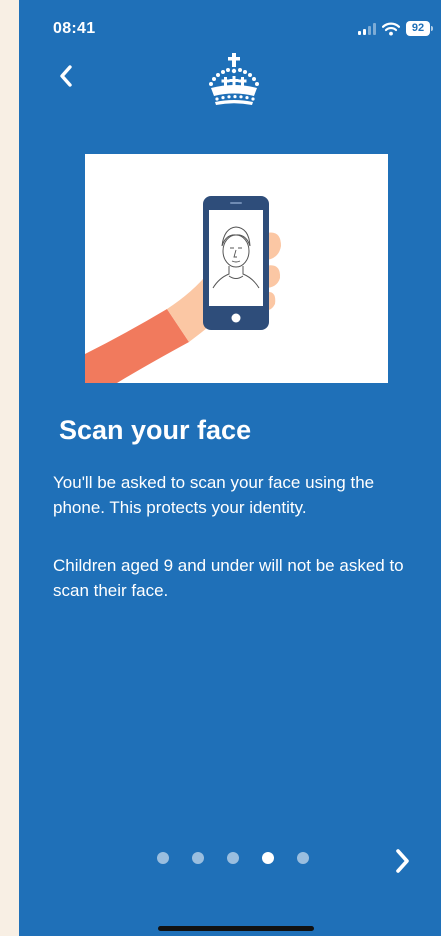 This screenshot has height=936, width=441. I want to click on page-dot-4-active, so click(268, 858).